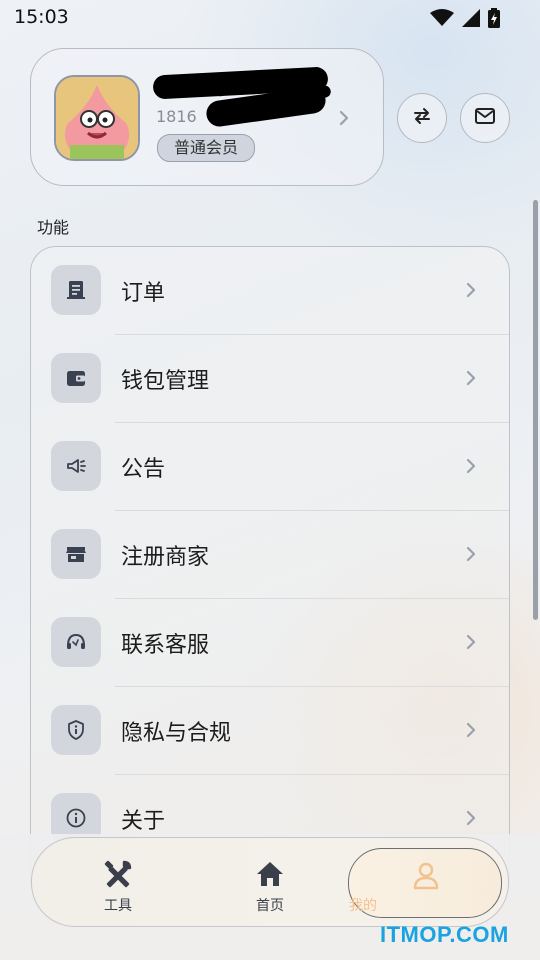 Image resolution: width=540 pixels, height=960 pixels. What do you see at coordinates (76, 554) in the screenshot?
I see `storefront-icon` at bounding box center [76, 554].